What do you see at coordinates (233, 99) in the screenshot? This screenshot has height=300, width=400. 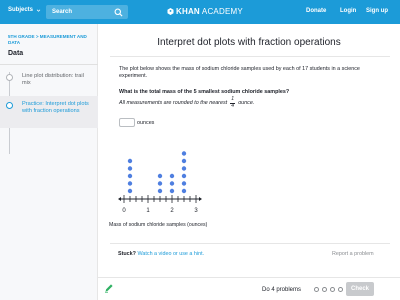 I see `fraction-numerator: 1` at bounding box center [233, 99].